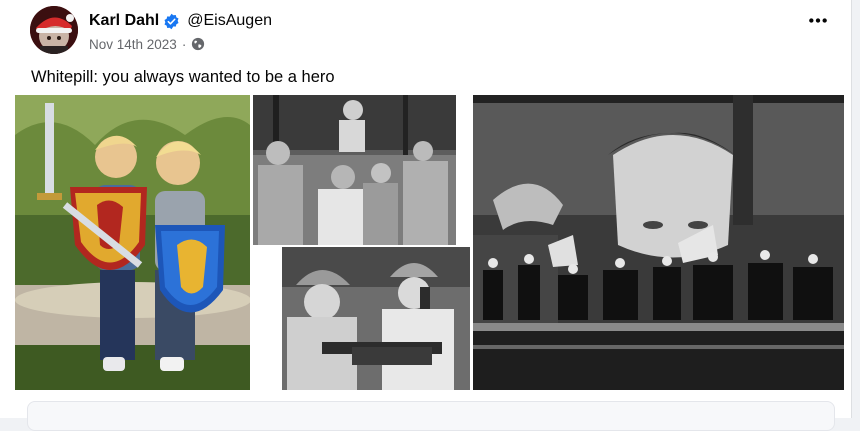  I want to click on more-options-button, so click(818, 20).